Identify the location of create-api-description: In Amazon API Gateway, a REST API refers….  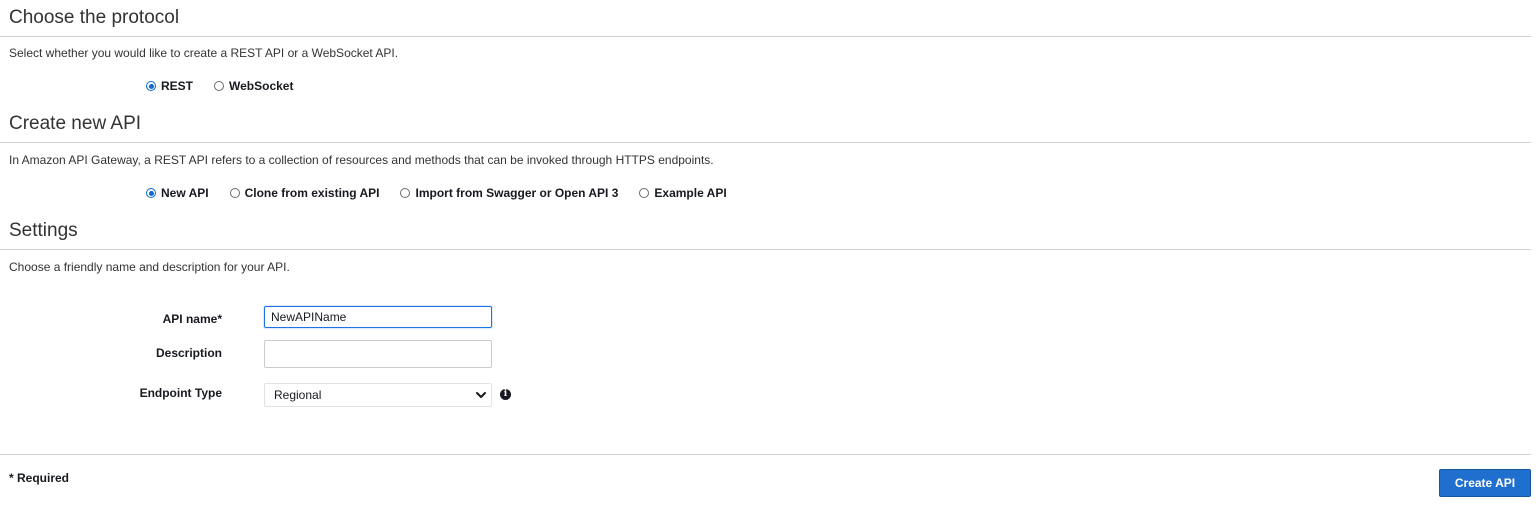
(361, 160).